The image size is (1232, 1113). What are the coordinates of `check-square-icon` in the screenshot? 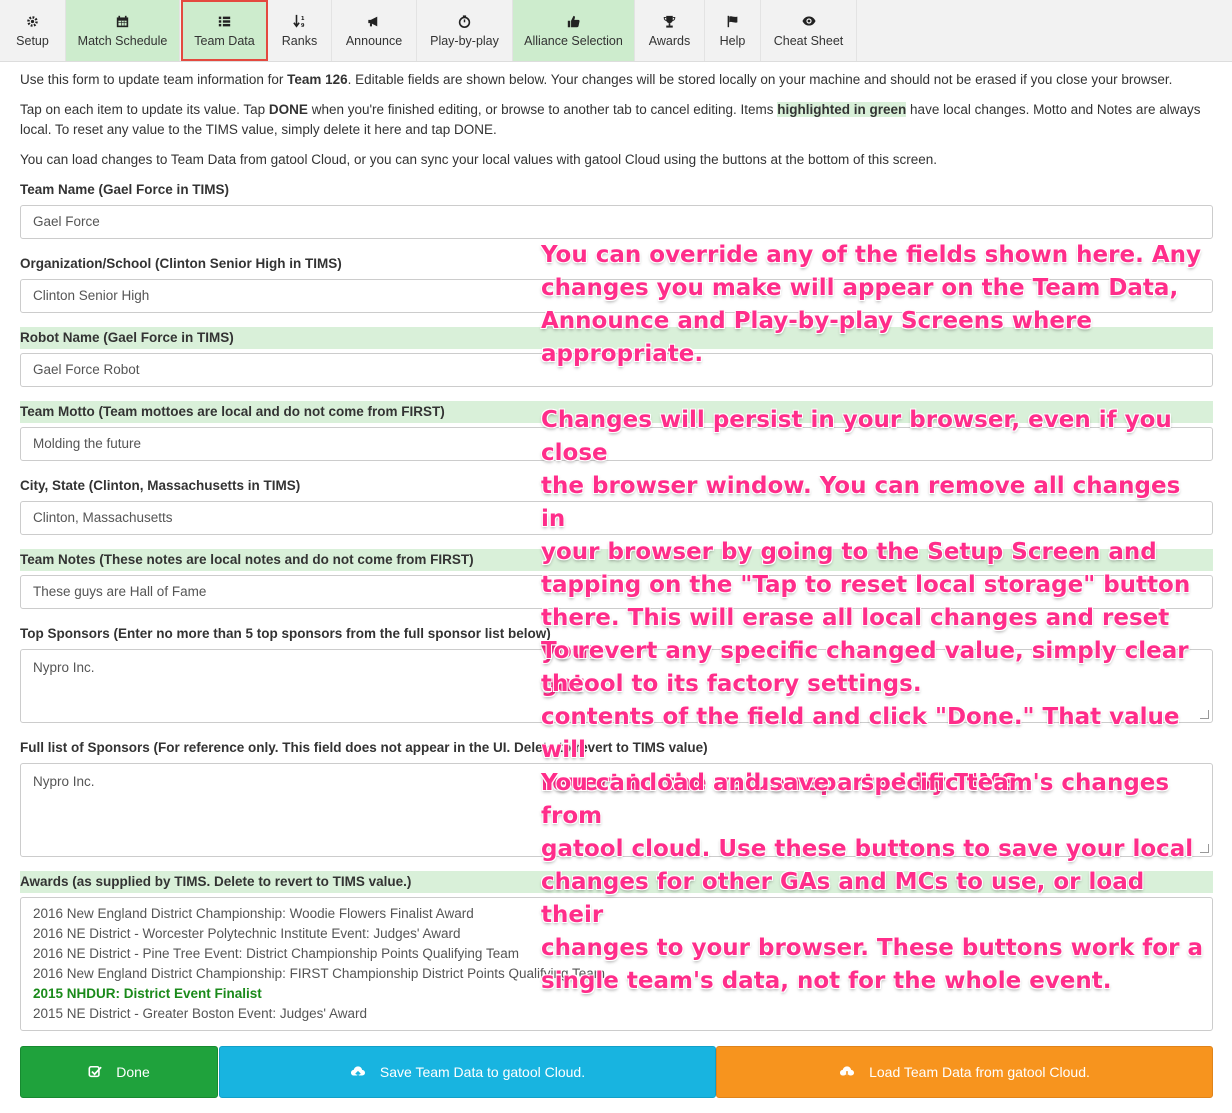 It's located at (95, 1072).